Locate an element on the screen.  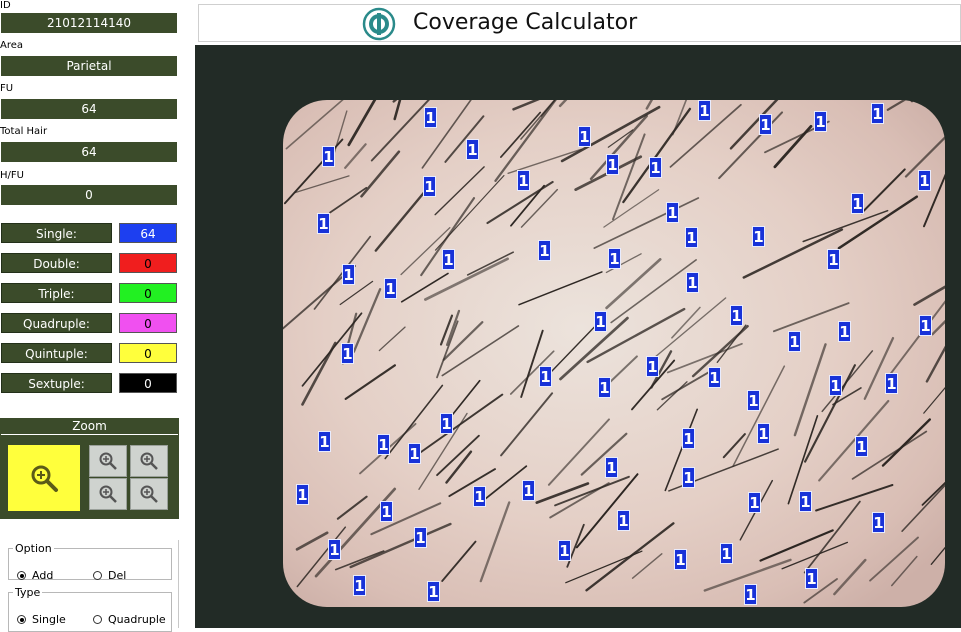
option-del-radio: Del is located at coordinates (109, 575).